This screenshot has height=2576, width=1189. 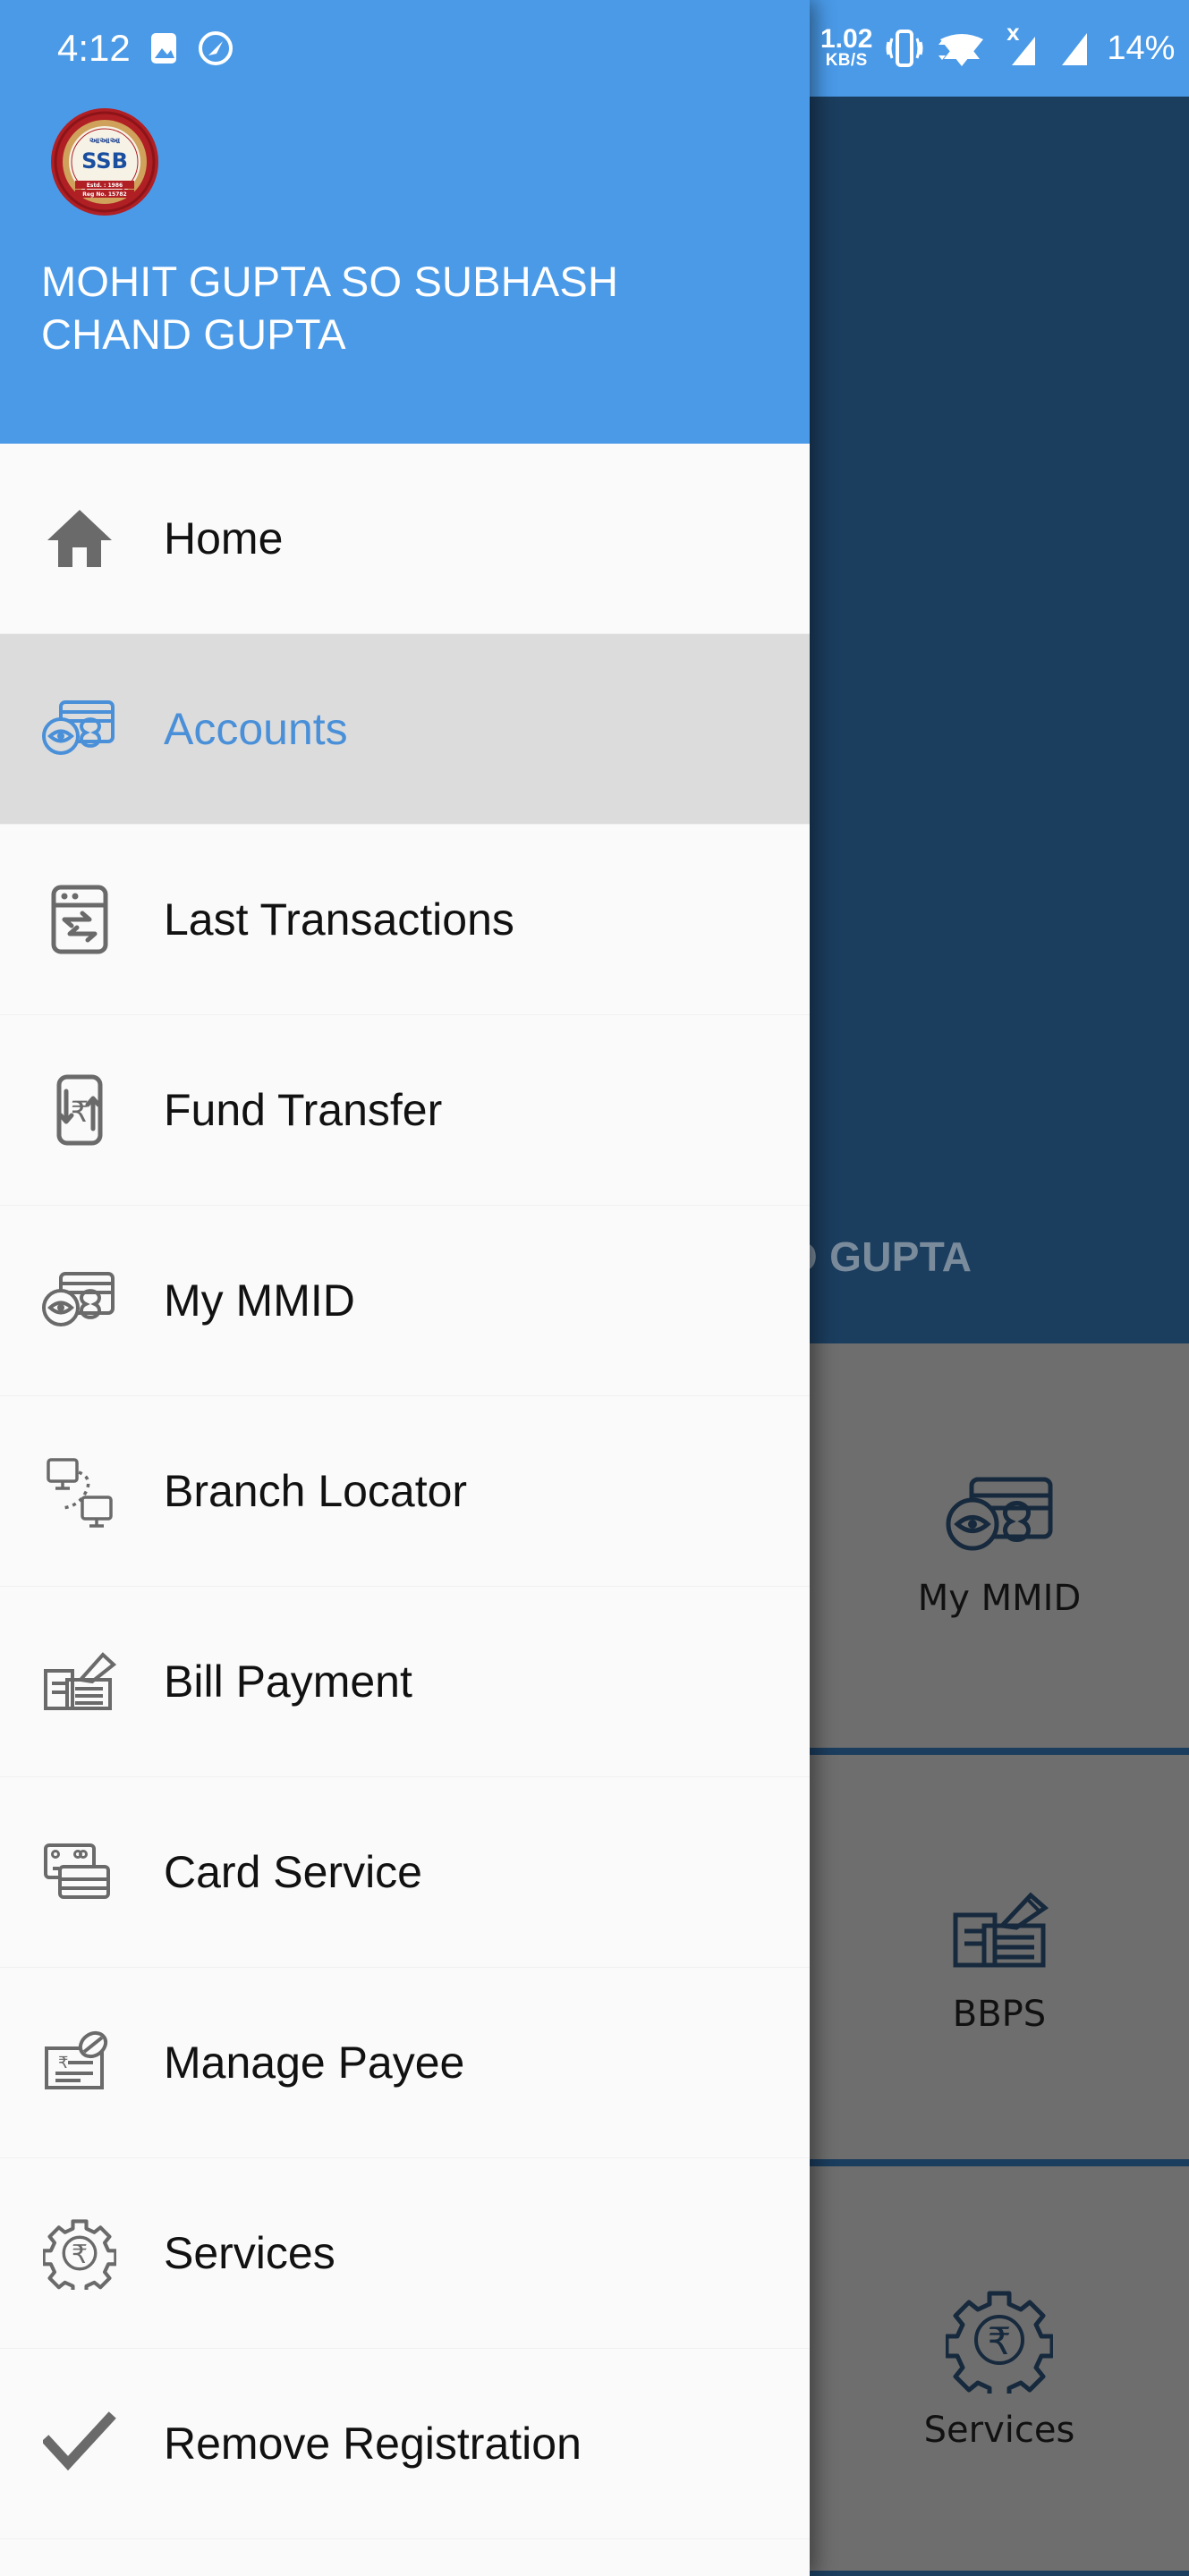 I want to click on sidebar-item-bill-payment: Bill Payment, so click(x=405, y=1682).